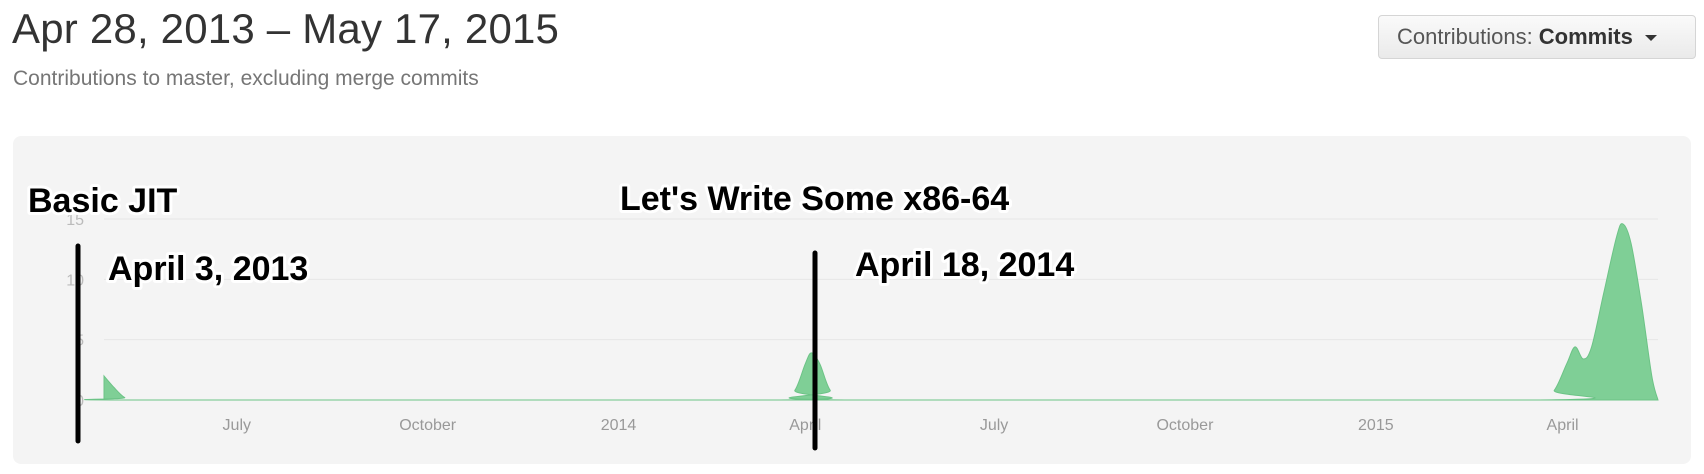  I want to click on x-tick-label: 2015, so click(1376, 425).